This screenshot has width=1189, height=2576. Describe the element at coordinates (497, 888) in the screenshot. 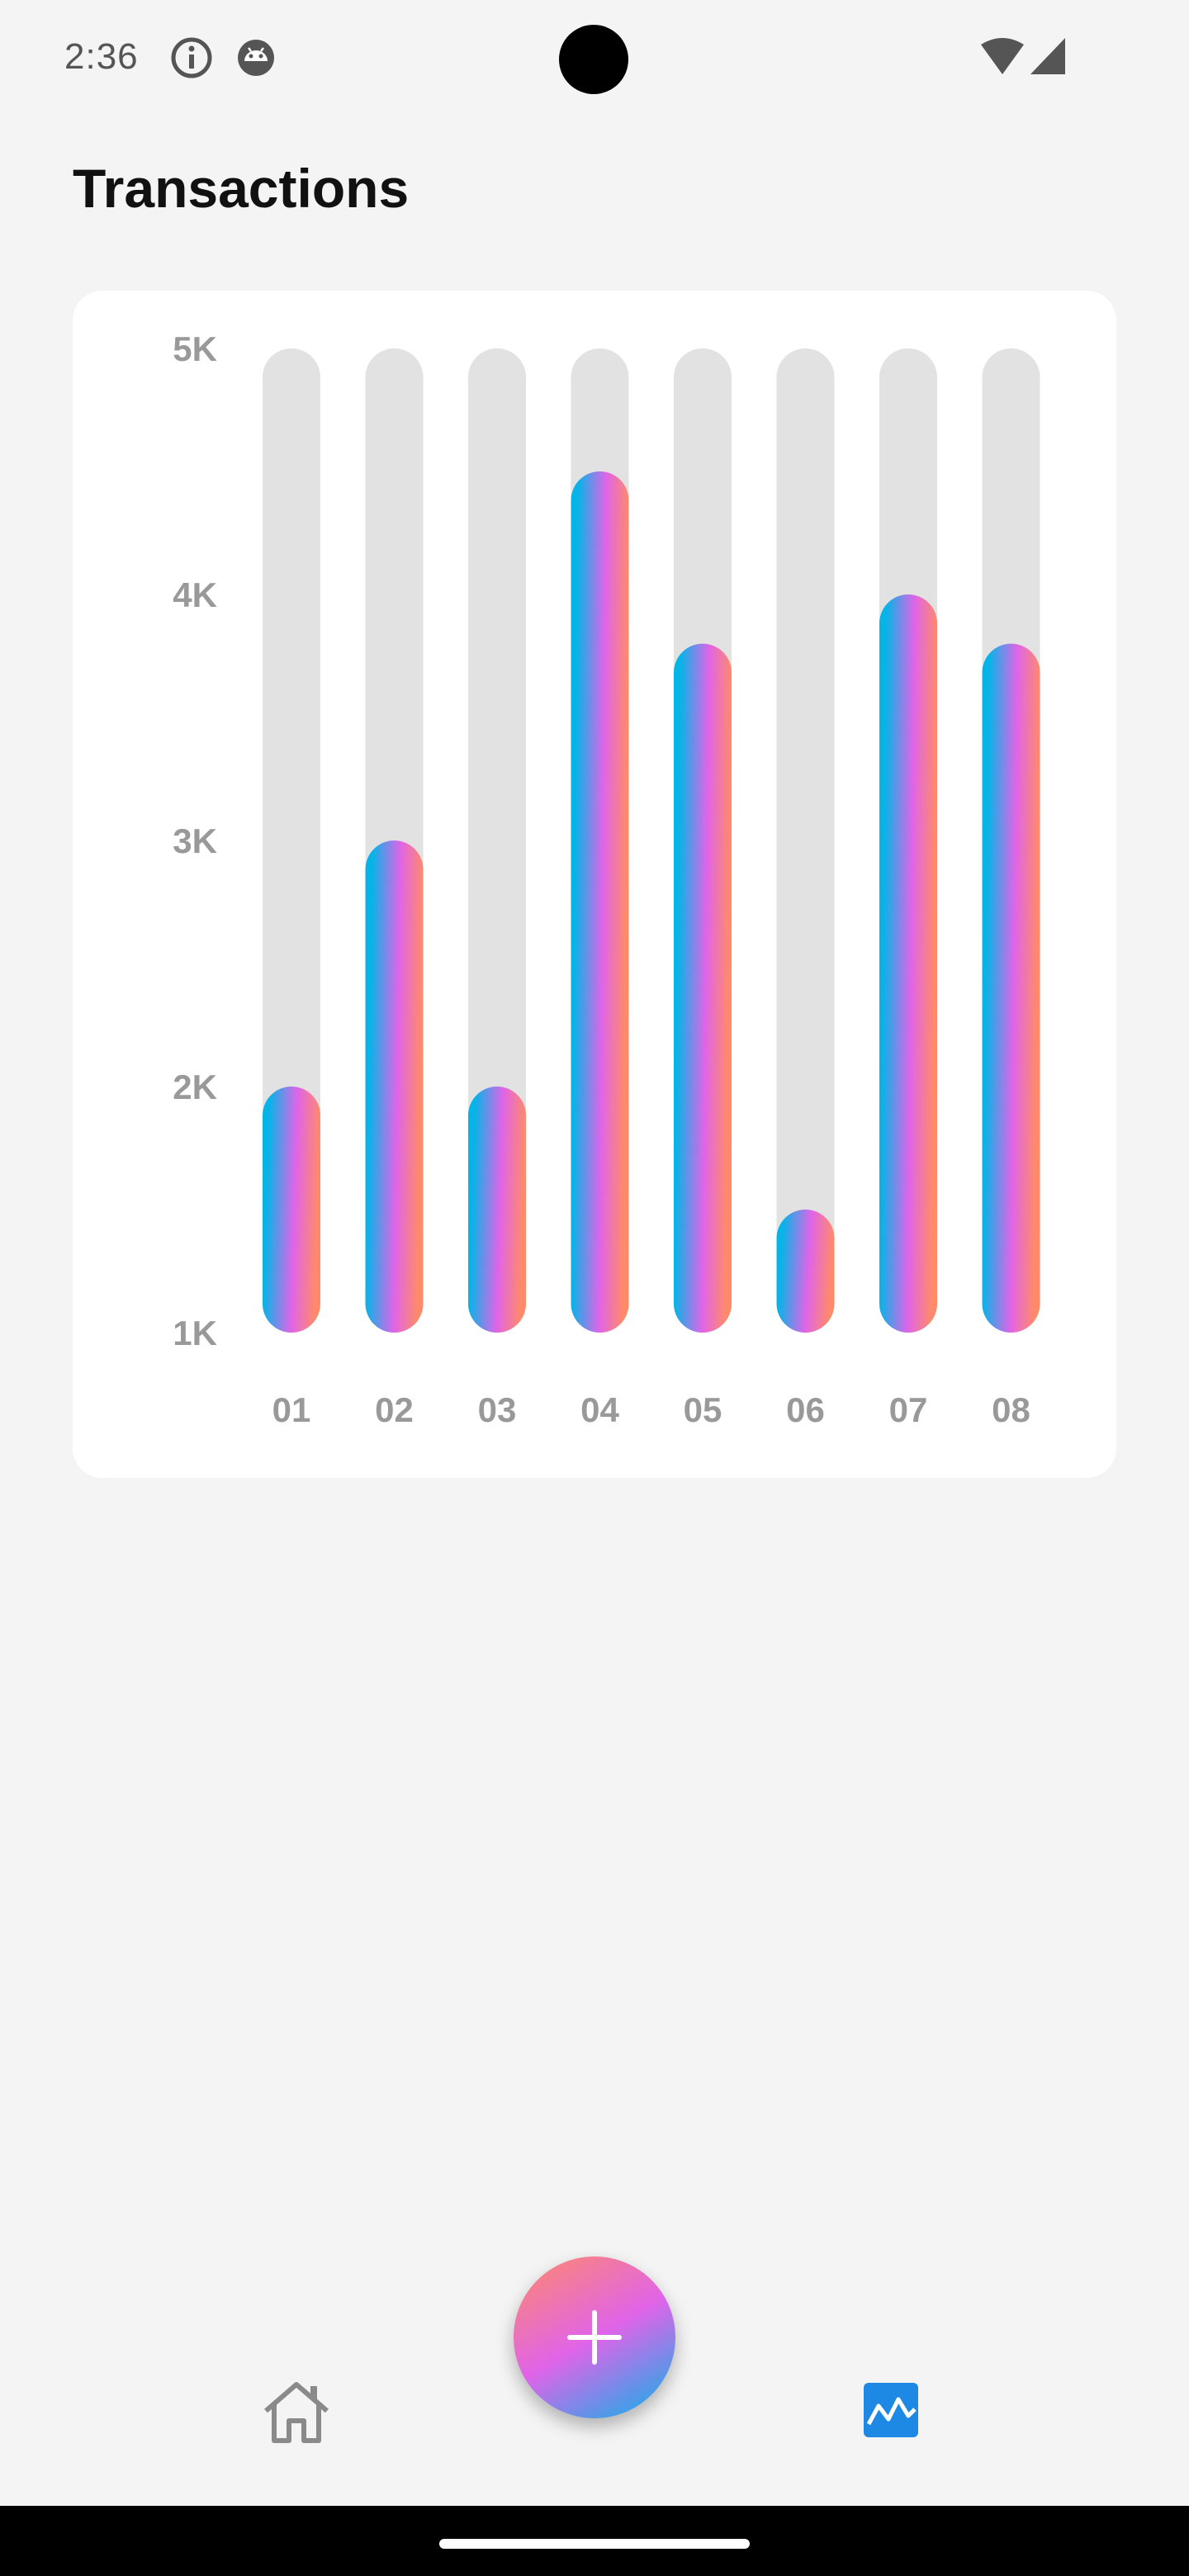

I see `bar-group-03: 03` at that location.